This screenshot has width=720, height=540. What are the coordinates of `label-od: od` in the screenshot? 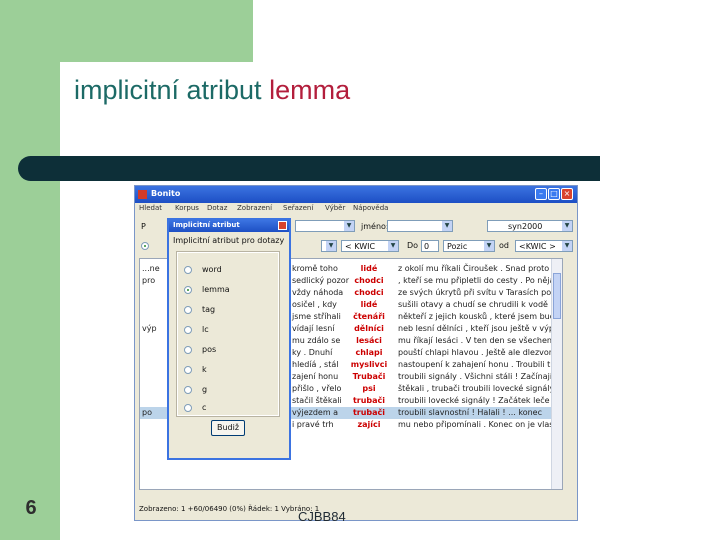 It's located at (504, 245).